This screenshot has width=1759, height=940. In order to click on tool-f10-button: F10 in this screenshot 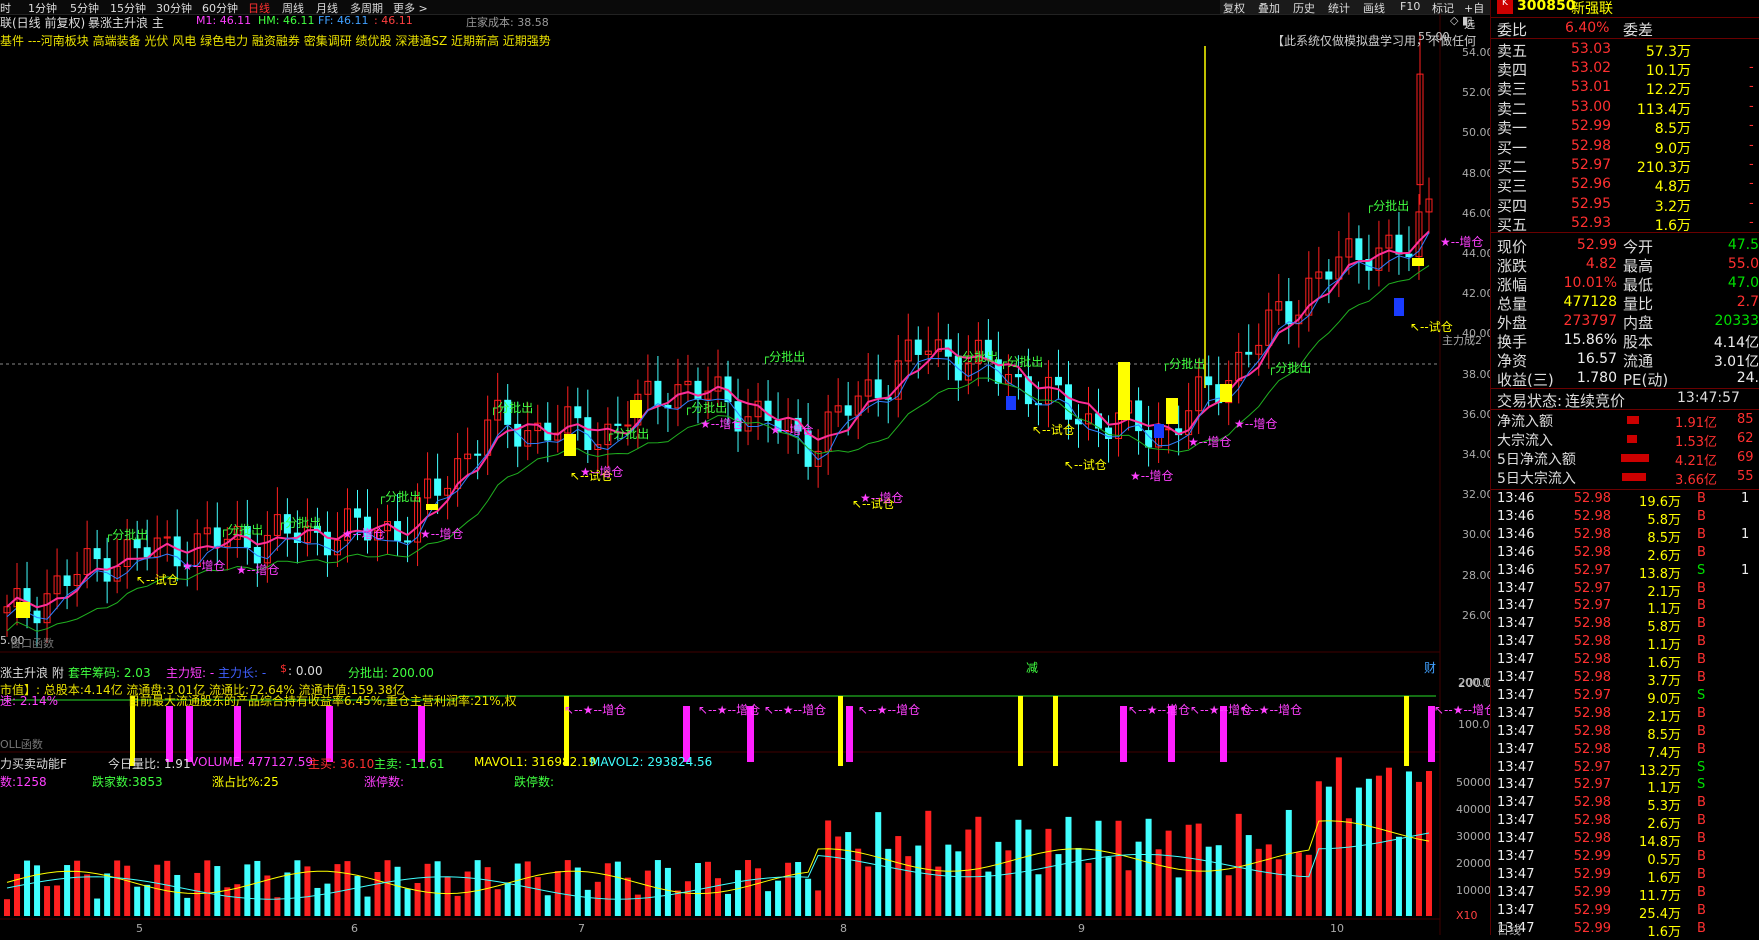, I will do `click(1410, 6)`.